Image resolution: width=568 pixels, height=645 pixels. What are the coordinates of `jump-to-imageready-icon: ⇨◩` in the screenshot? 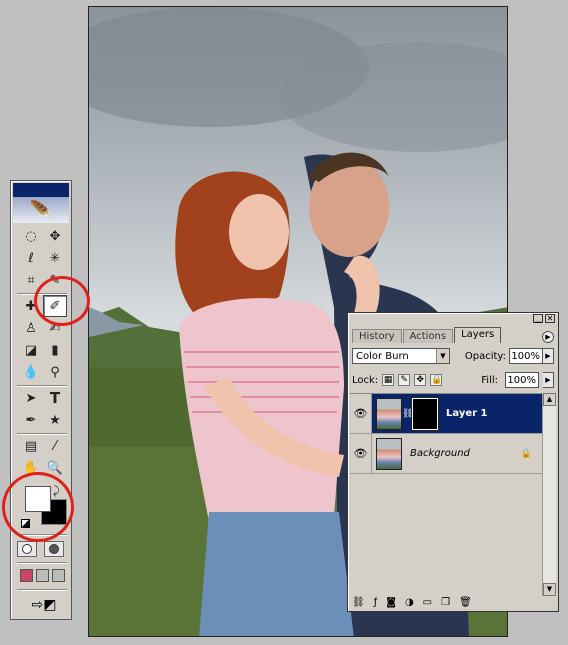 It's located at (44, 605).